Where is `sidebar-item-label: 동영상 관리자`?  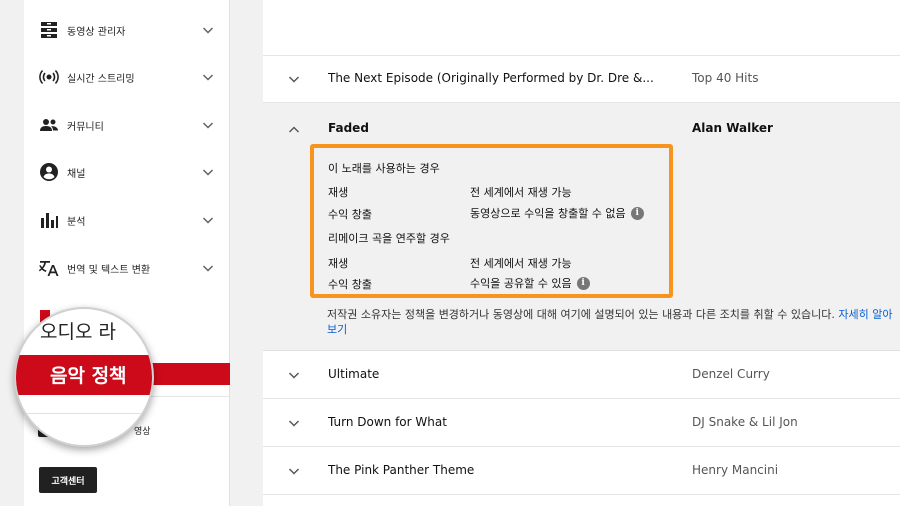
sidebar-item-label: 동영상 관리자 is located at coordinates (96, 32).